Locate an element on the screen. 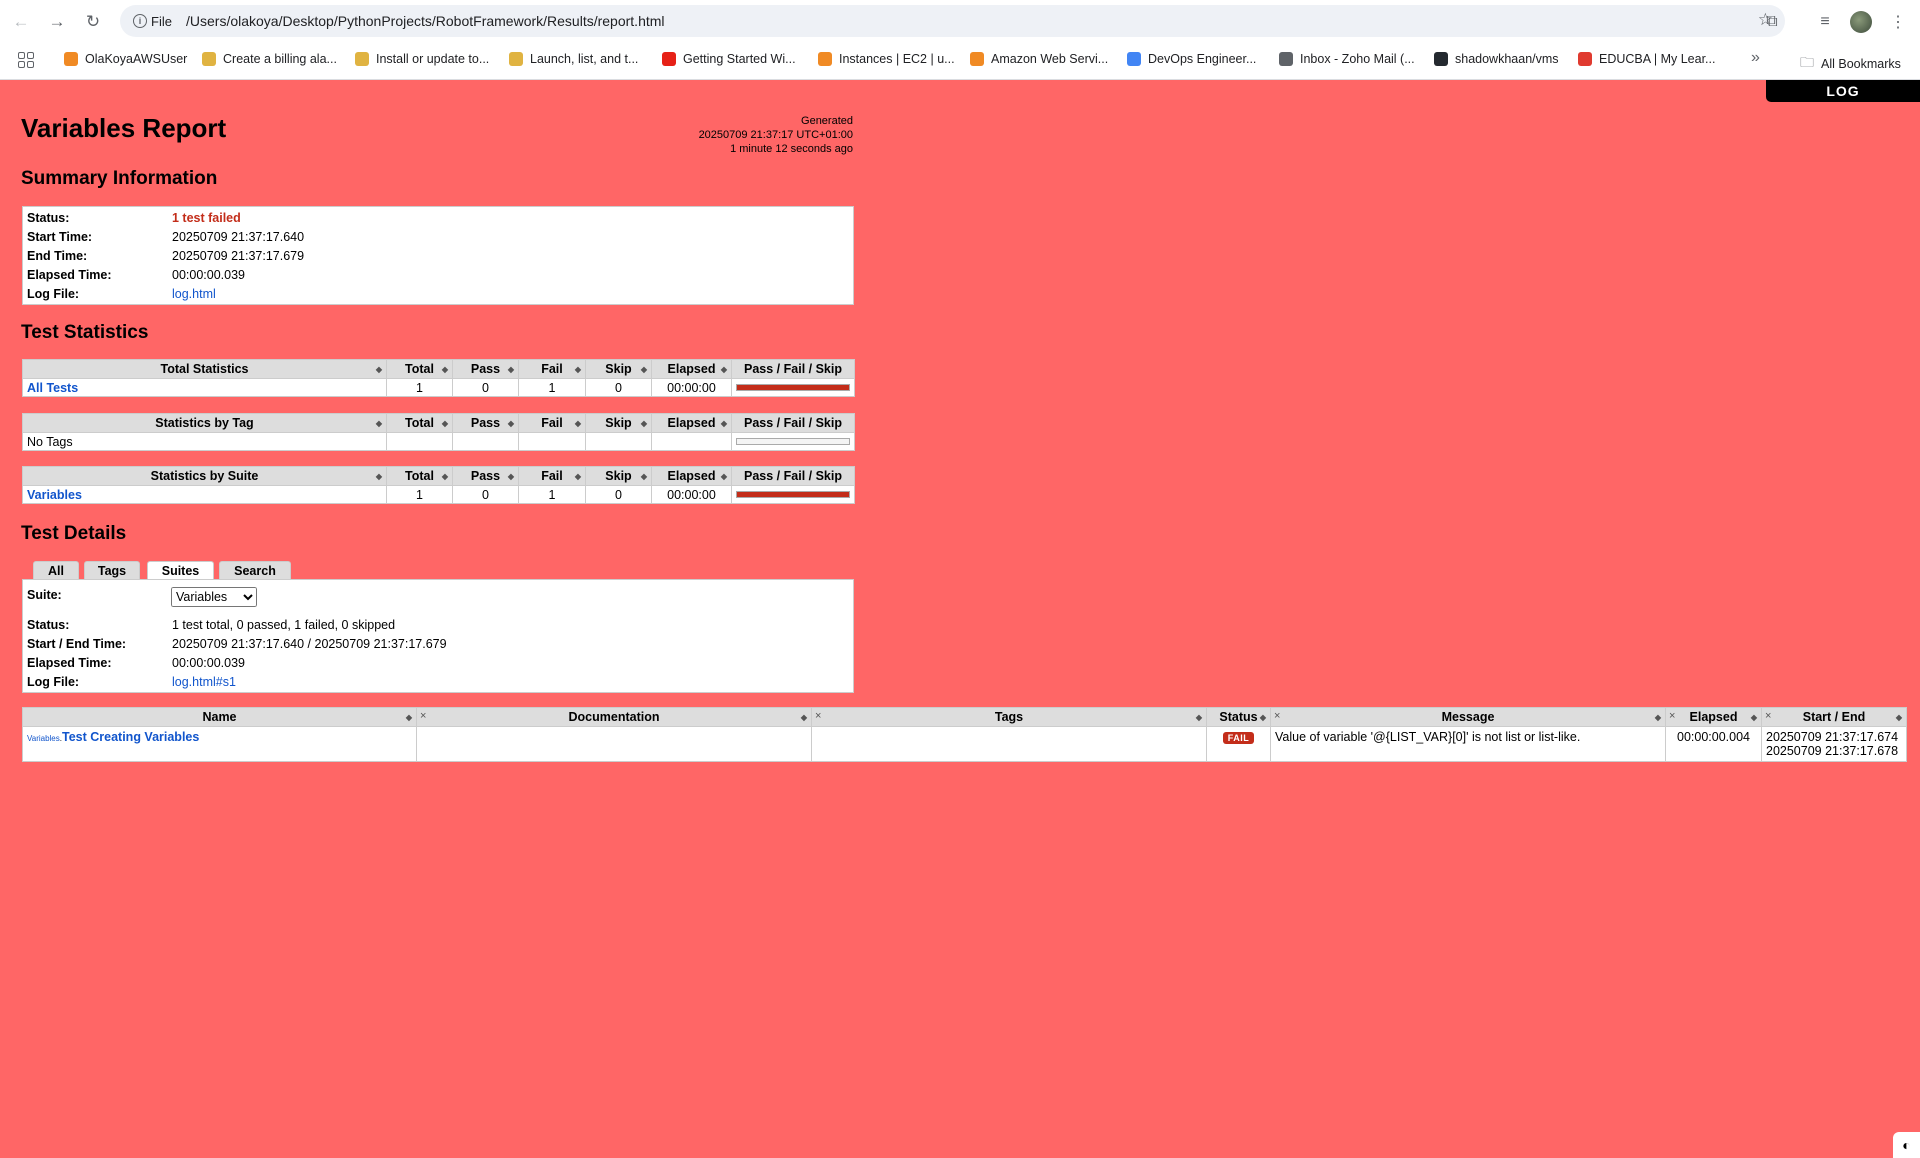  bookmark-item: OlaKoyaAWSUser is located at coordinates (125, 59).